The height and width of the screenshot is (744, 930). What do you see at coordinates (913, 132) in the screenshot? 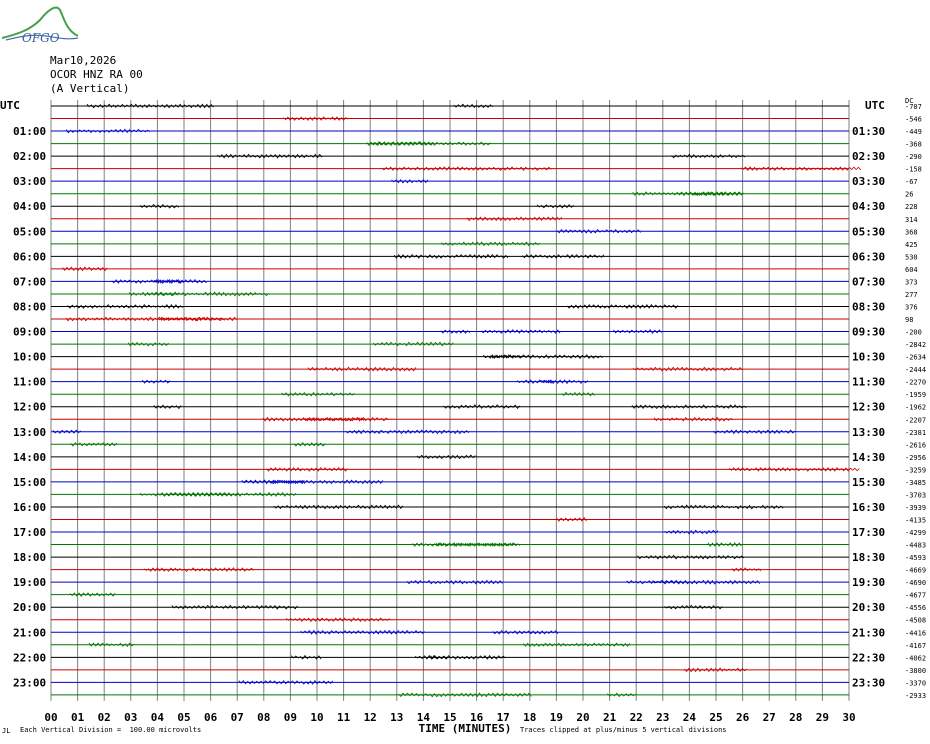
I see `dc-offset-label: -449` at bounding box center [913, 132].